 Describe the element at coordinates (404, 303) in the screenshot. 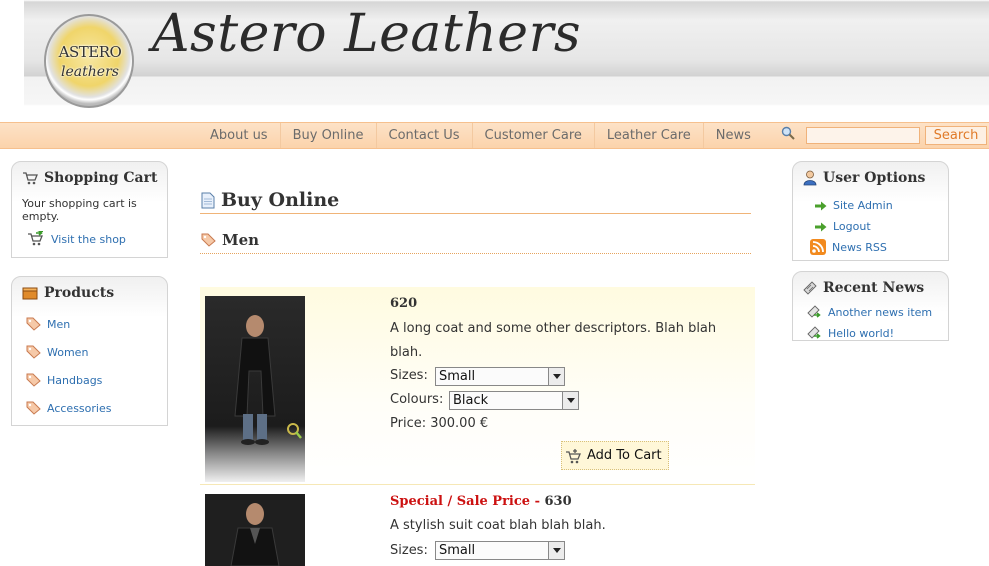

I see `product-code: 620` at that location.